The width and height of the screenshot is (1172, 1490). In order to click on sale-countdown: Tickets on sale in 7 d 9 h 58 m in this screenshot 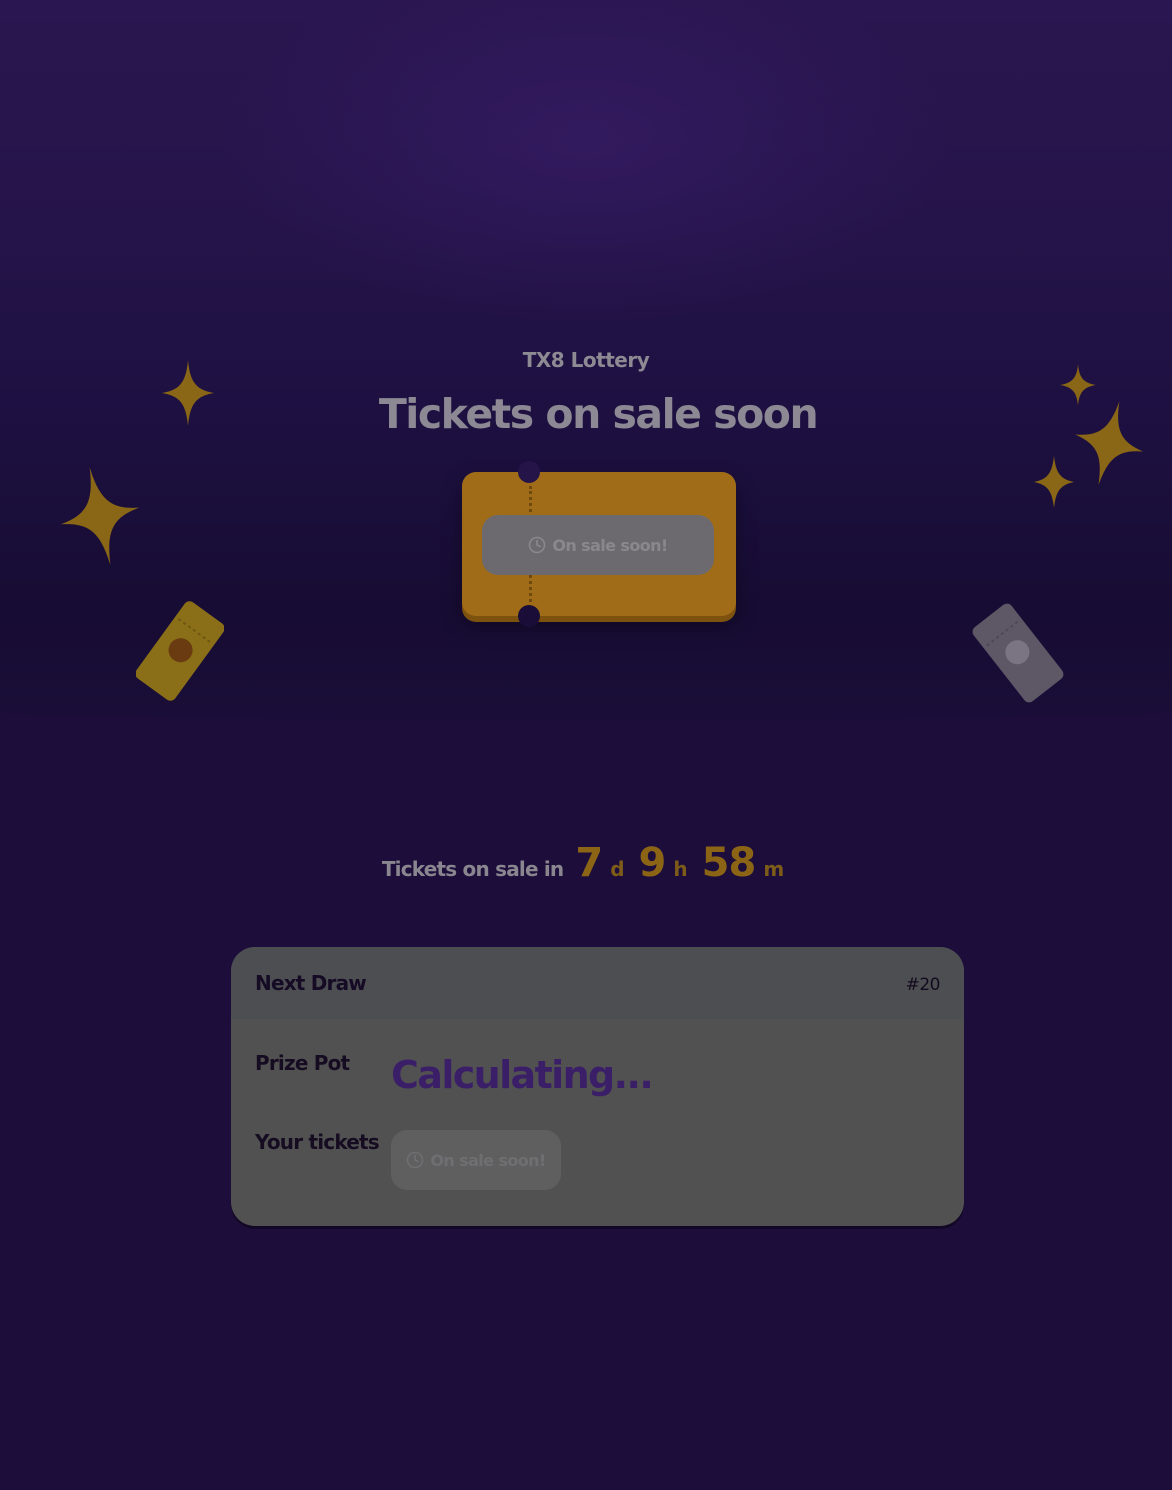, I will do `click(586, 863)`.